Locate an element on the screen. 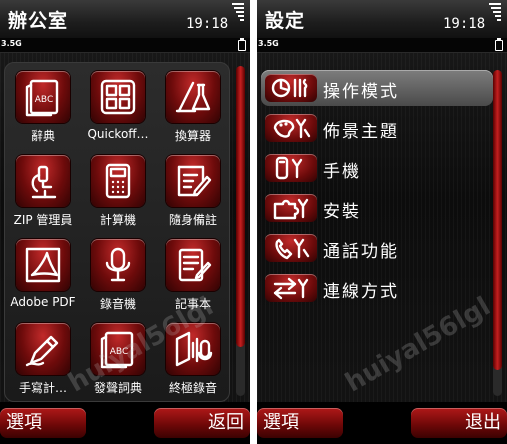 The width and height of the screenshot is (507, 444). puzzle-install-icon is located at coordinates (291, 209).